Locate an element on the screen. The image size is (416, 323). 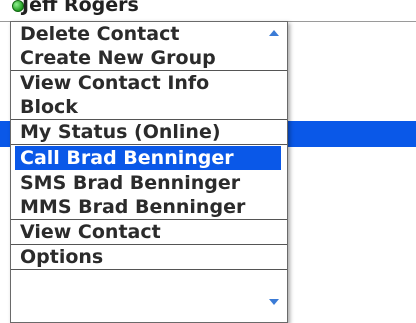
menu-group-contact-info: View Contact Info Block is located at coordinates (149, 95).